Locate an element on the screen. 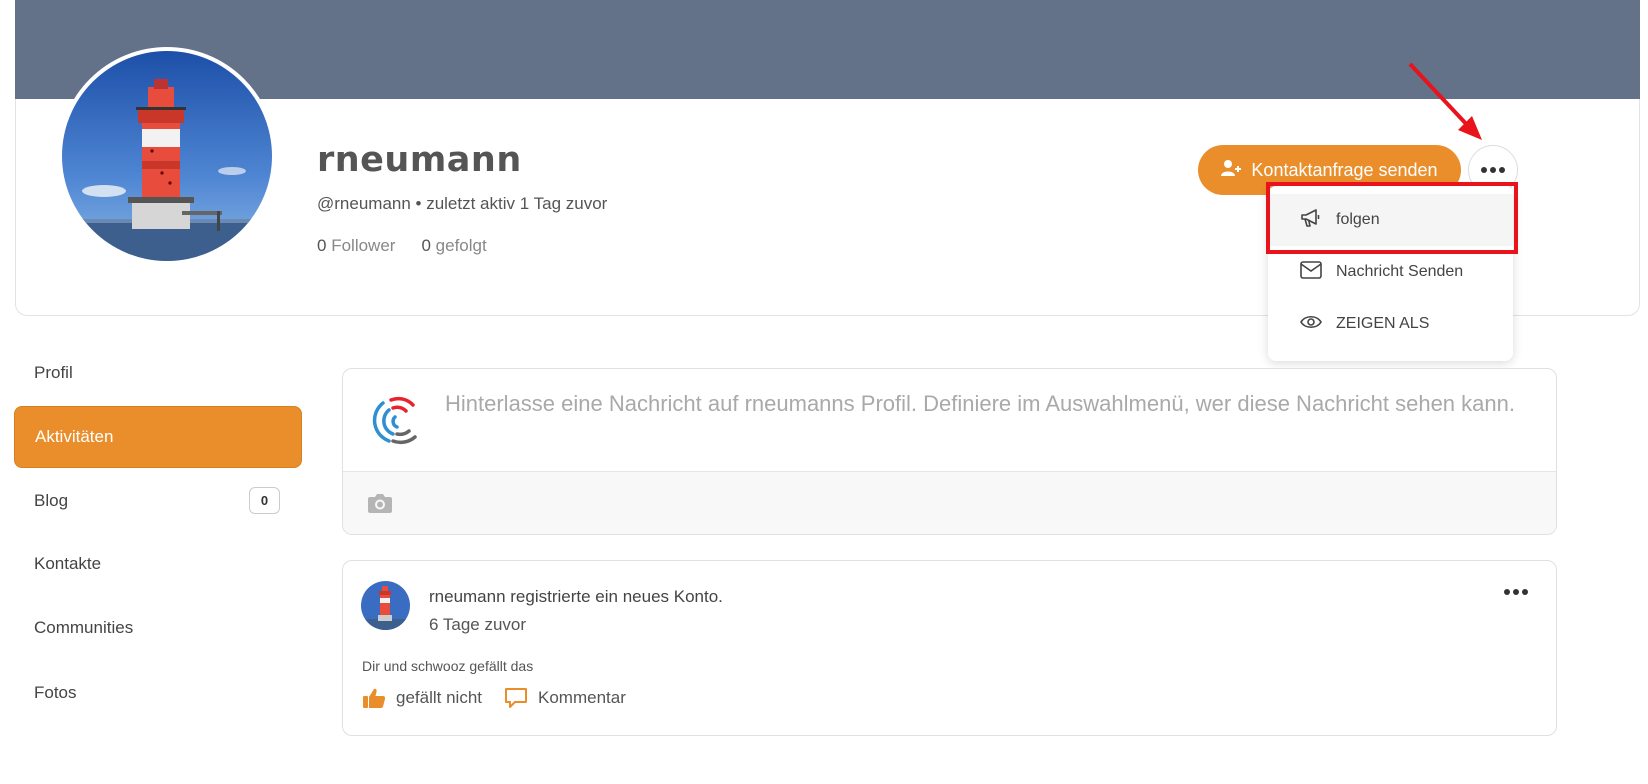 The width and height of the screenshot is (1648, 784). sidebar-item-aktivitaeten: Aktivitäten is located at coordinates (158, 437).